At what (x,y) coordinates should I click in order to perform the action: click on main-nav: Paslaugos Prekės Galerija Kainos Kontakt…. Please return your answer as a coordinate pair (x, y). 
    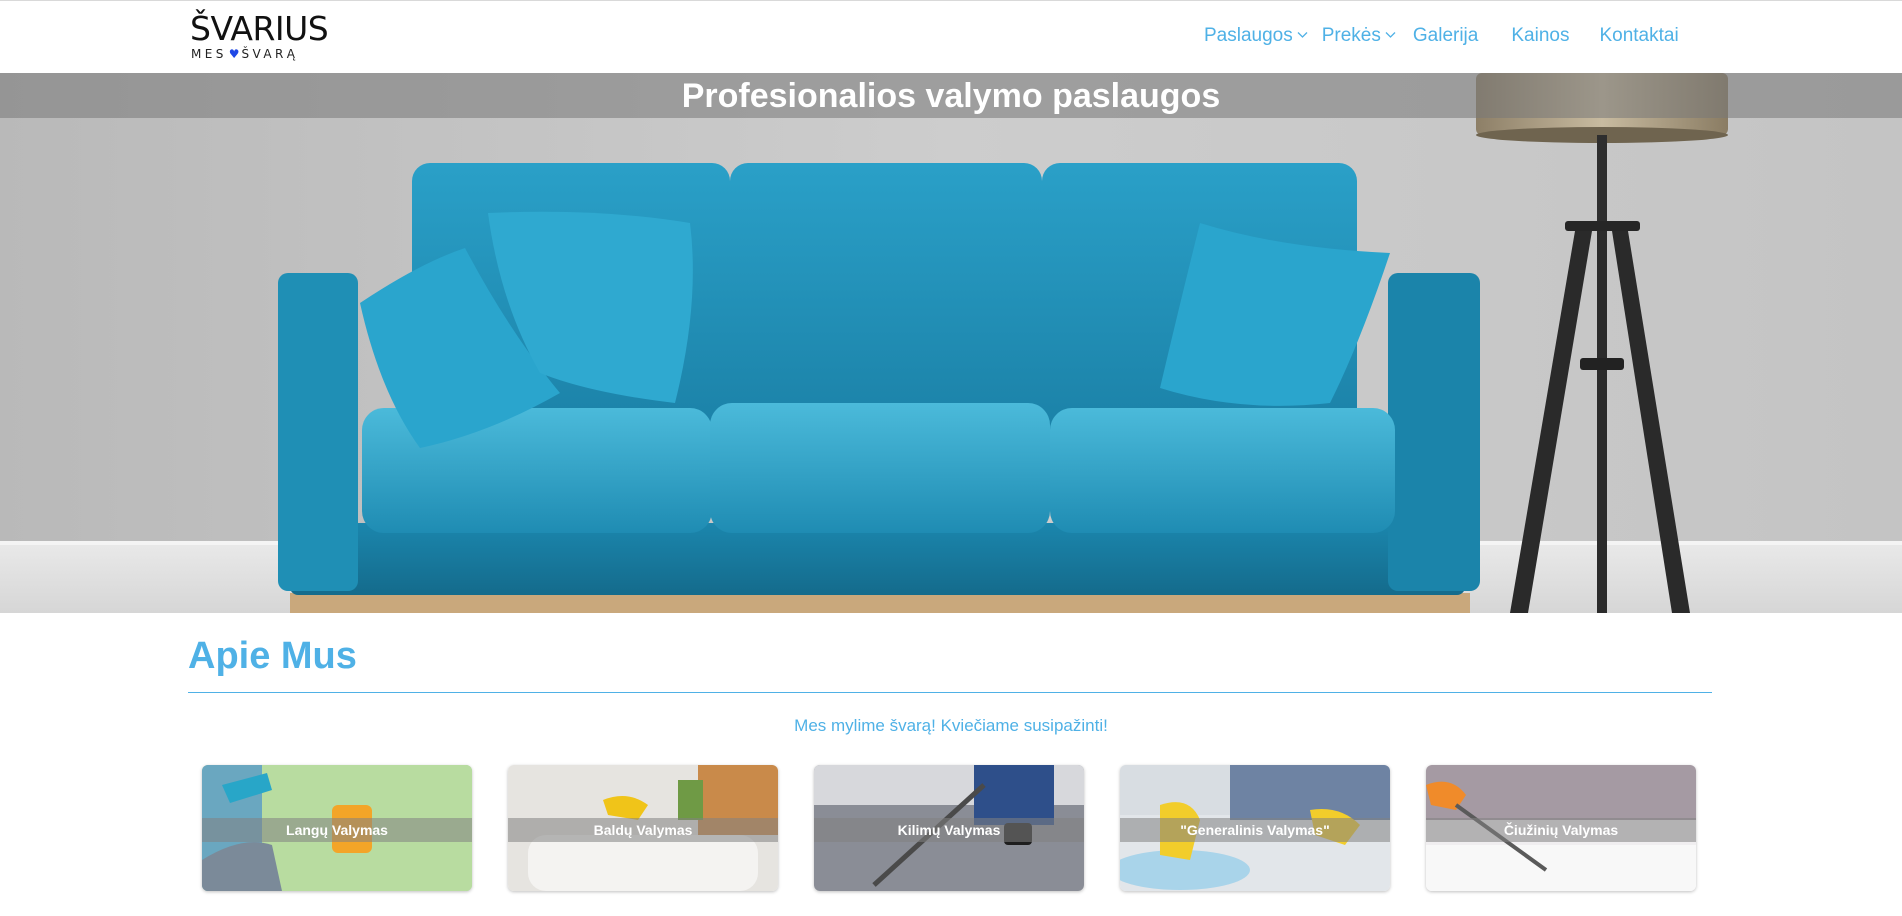
    Looking at the image, I should click on (1441, 36).